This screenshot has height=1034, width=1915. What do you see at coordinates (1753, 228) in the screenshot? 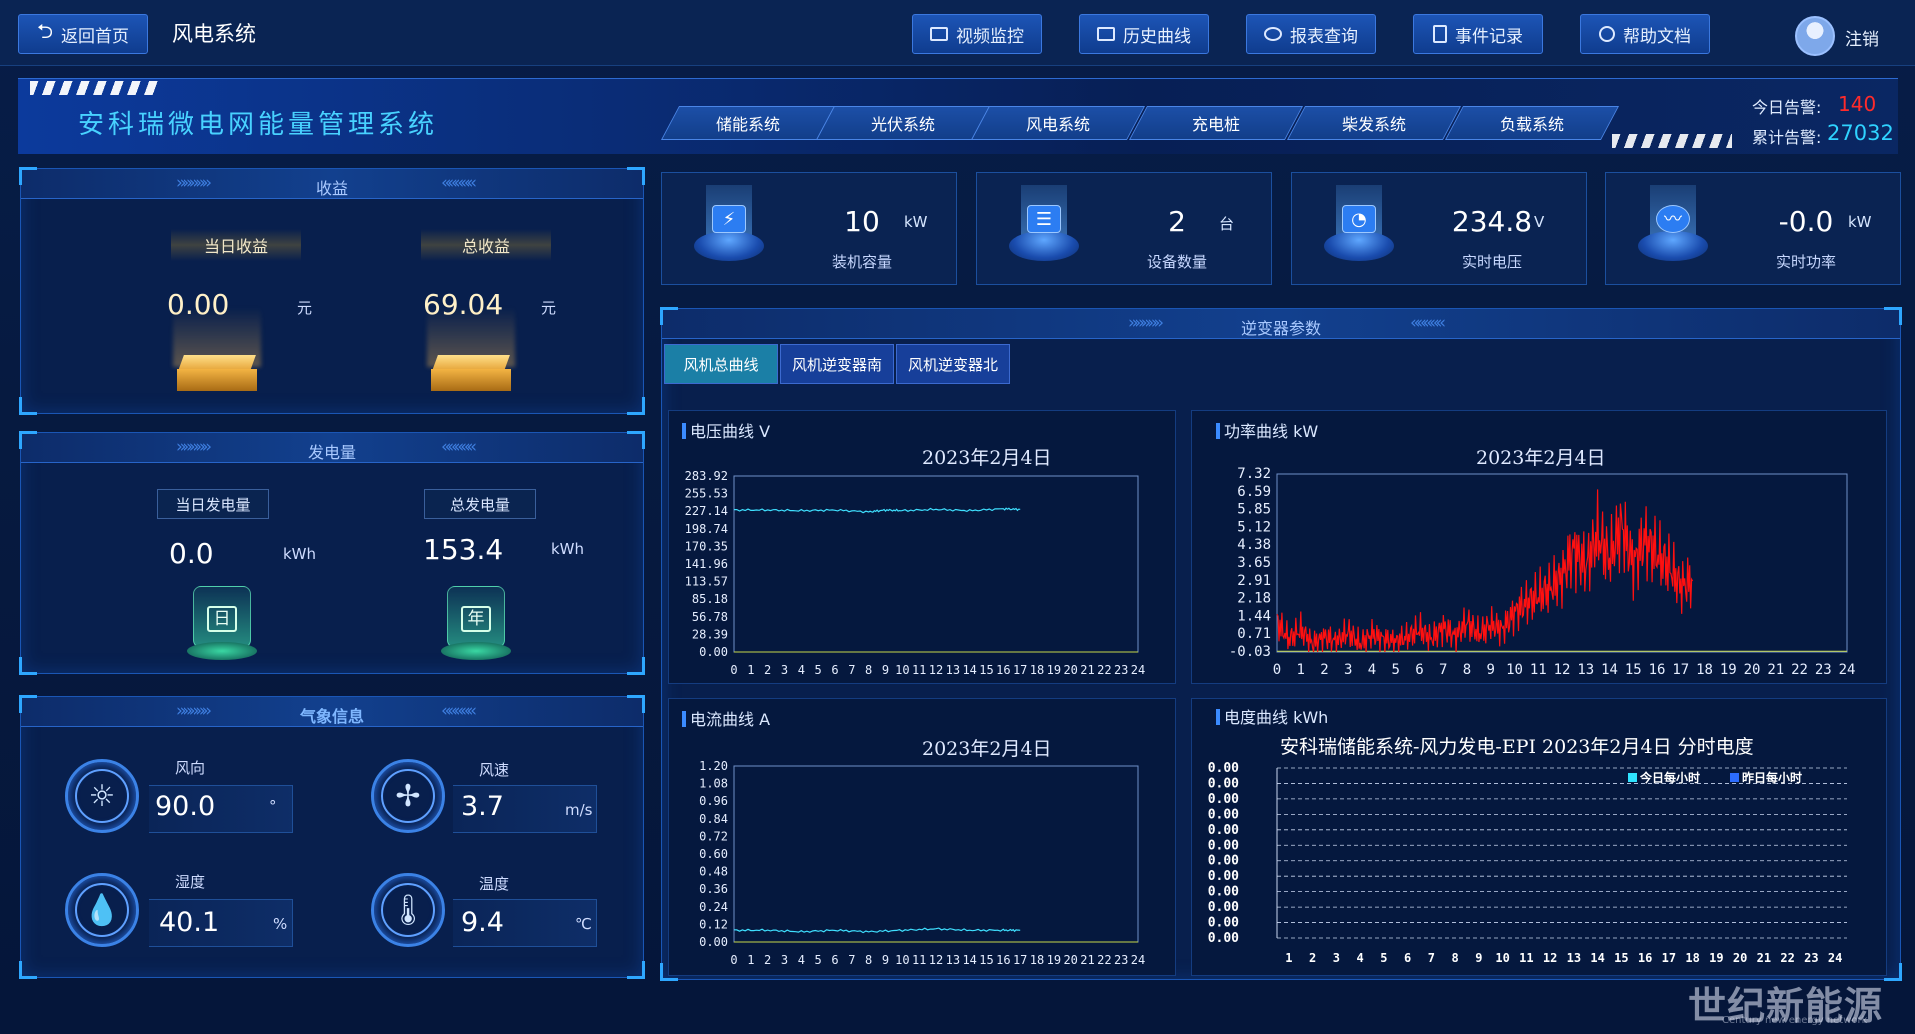
I see `stat-card-power: 〰 -0.0 kW 实时功率` at bounding box center [1753, 228].